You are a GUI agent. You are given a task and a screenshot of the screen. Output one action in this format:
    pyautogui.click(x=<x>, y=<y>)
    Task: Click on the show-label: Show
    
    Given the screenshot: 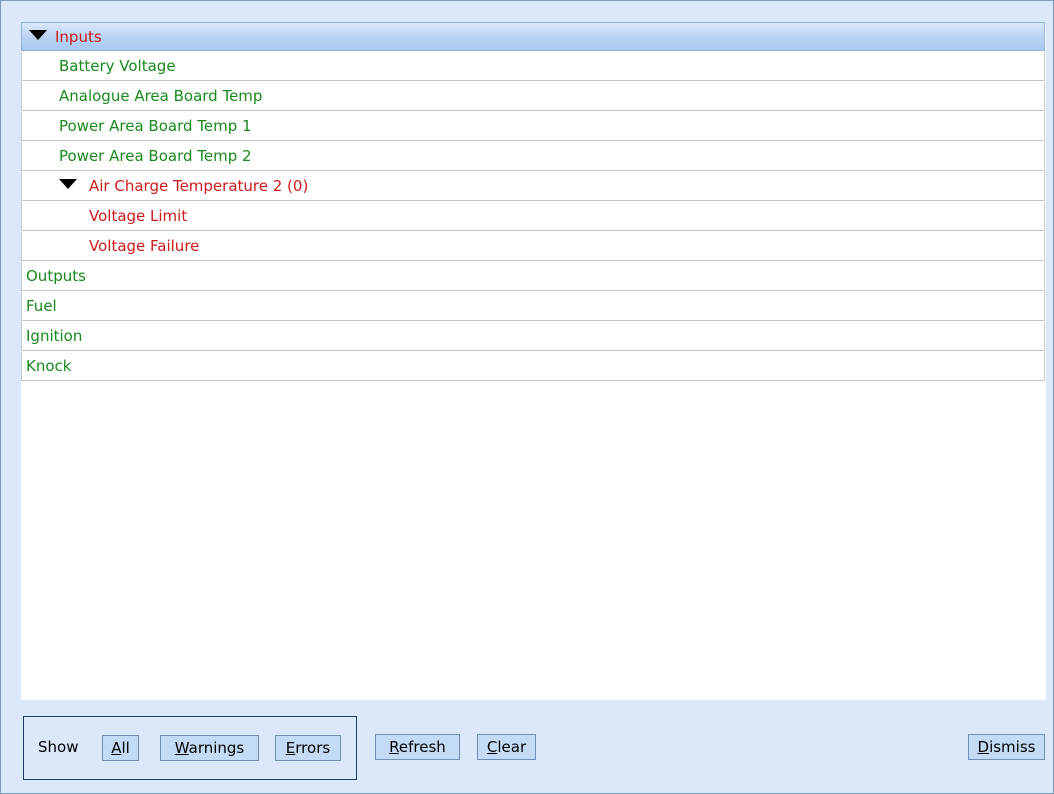 What is the action you would take?
    pyautogui.click(x=58, y=747)
    